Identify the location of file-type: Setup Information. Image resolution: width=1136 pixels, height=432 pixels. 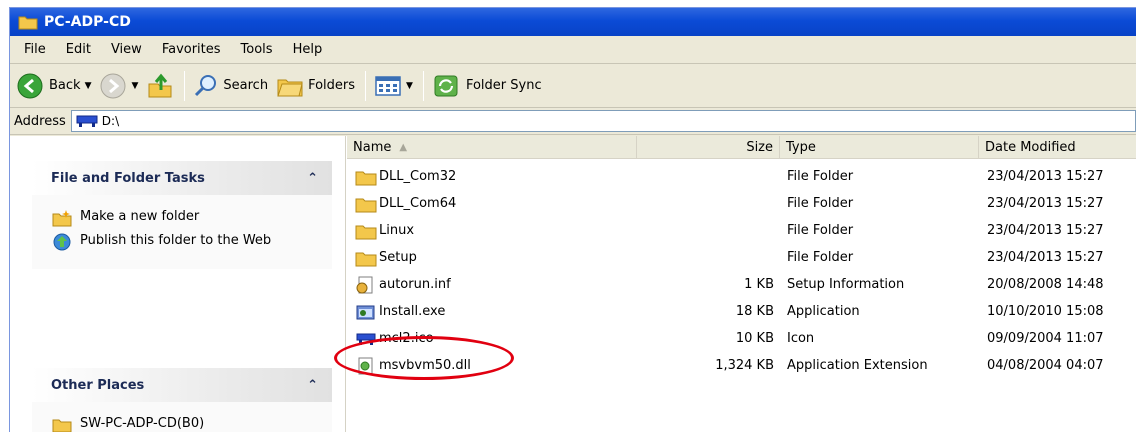
(846, 284).